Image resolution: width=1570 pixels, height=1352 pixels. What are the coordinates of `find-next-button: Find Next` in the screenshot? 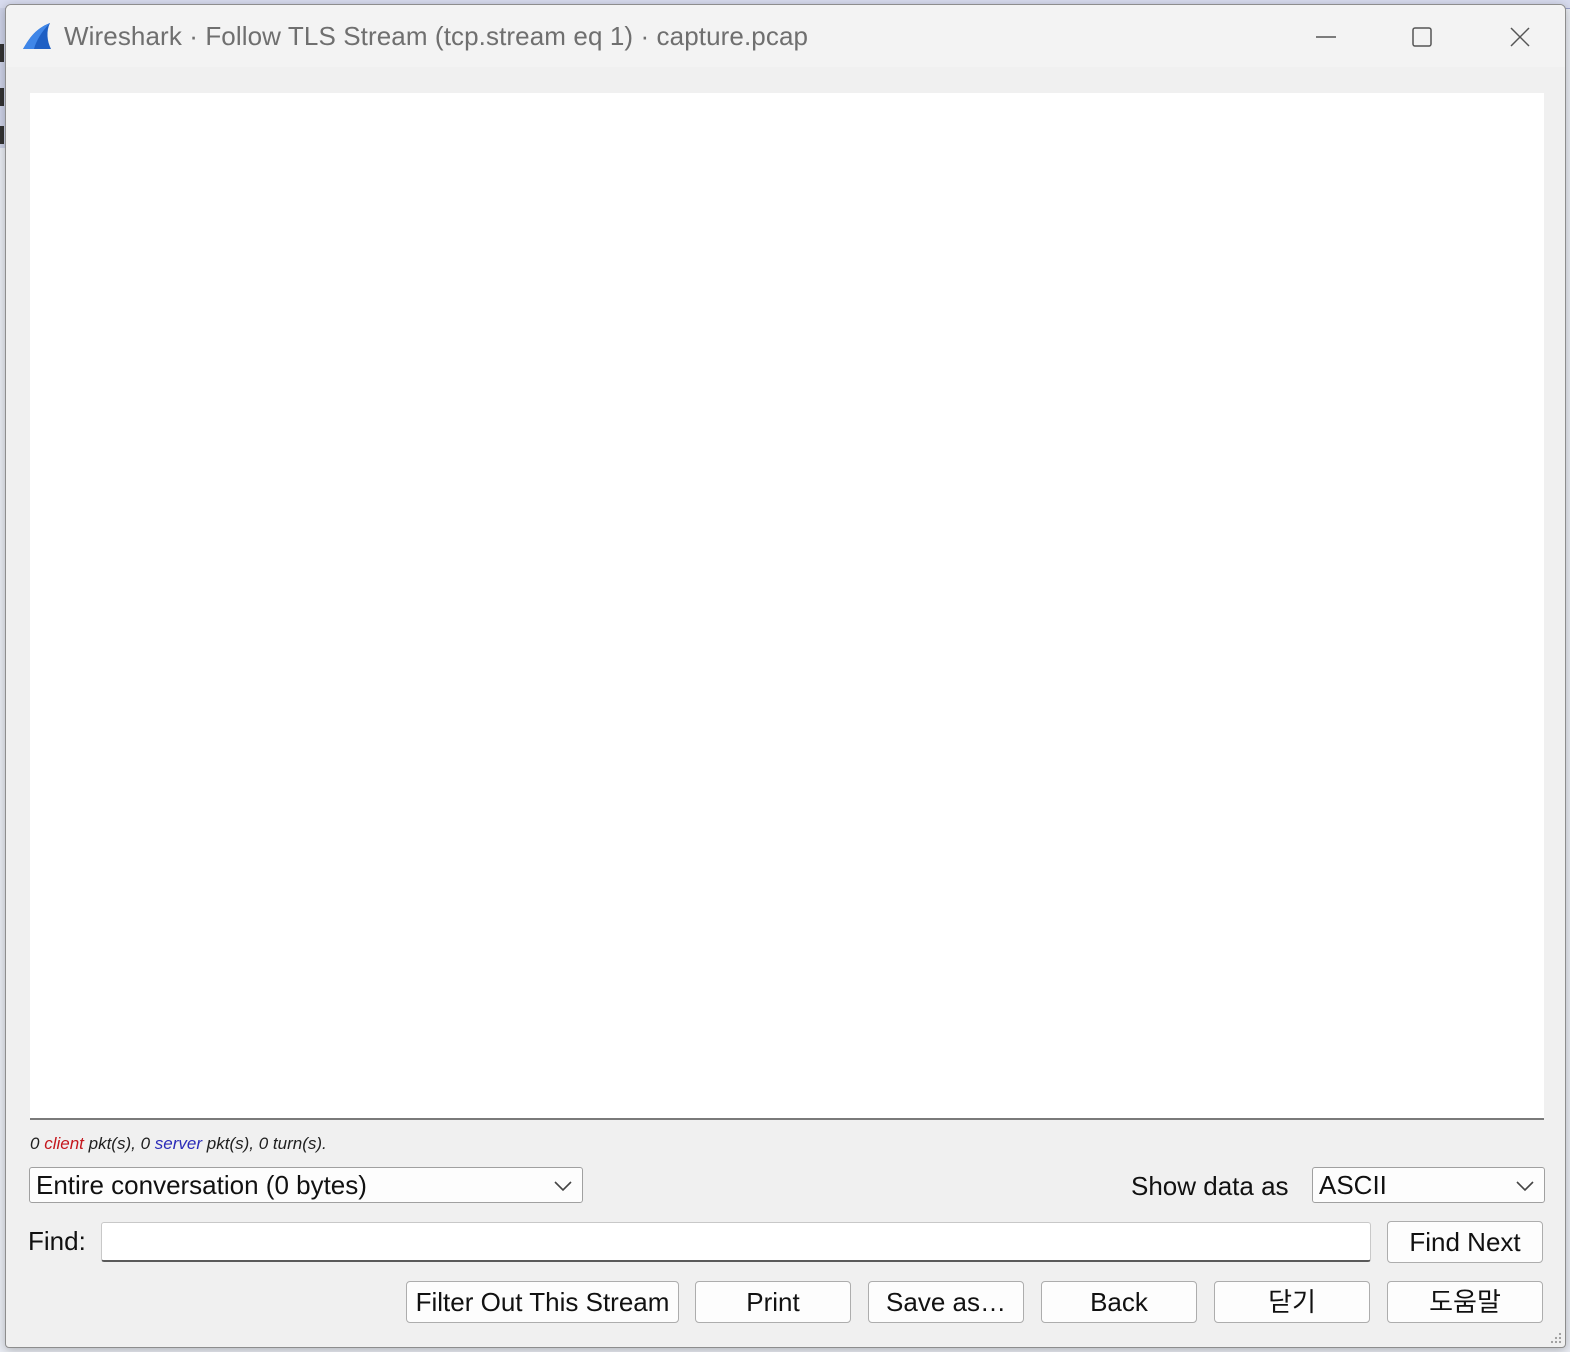 It's located at (1465, 1242).